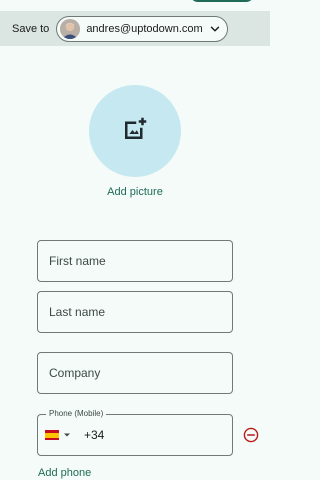 The width and height of the screenshot is (320, 480). I want to click on phone-field-label: Phone (Mobile), so click(76, 413).